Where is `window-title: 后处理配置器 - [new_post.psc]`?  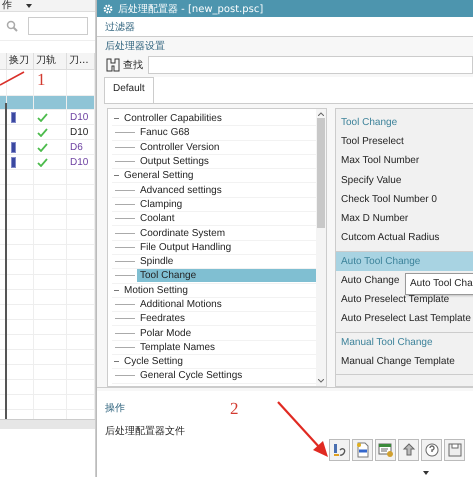
window-title: 后处理配置器 - [new_post.psc] is located at coordinates (191, 9).